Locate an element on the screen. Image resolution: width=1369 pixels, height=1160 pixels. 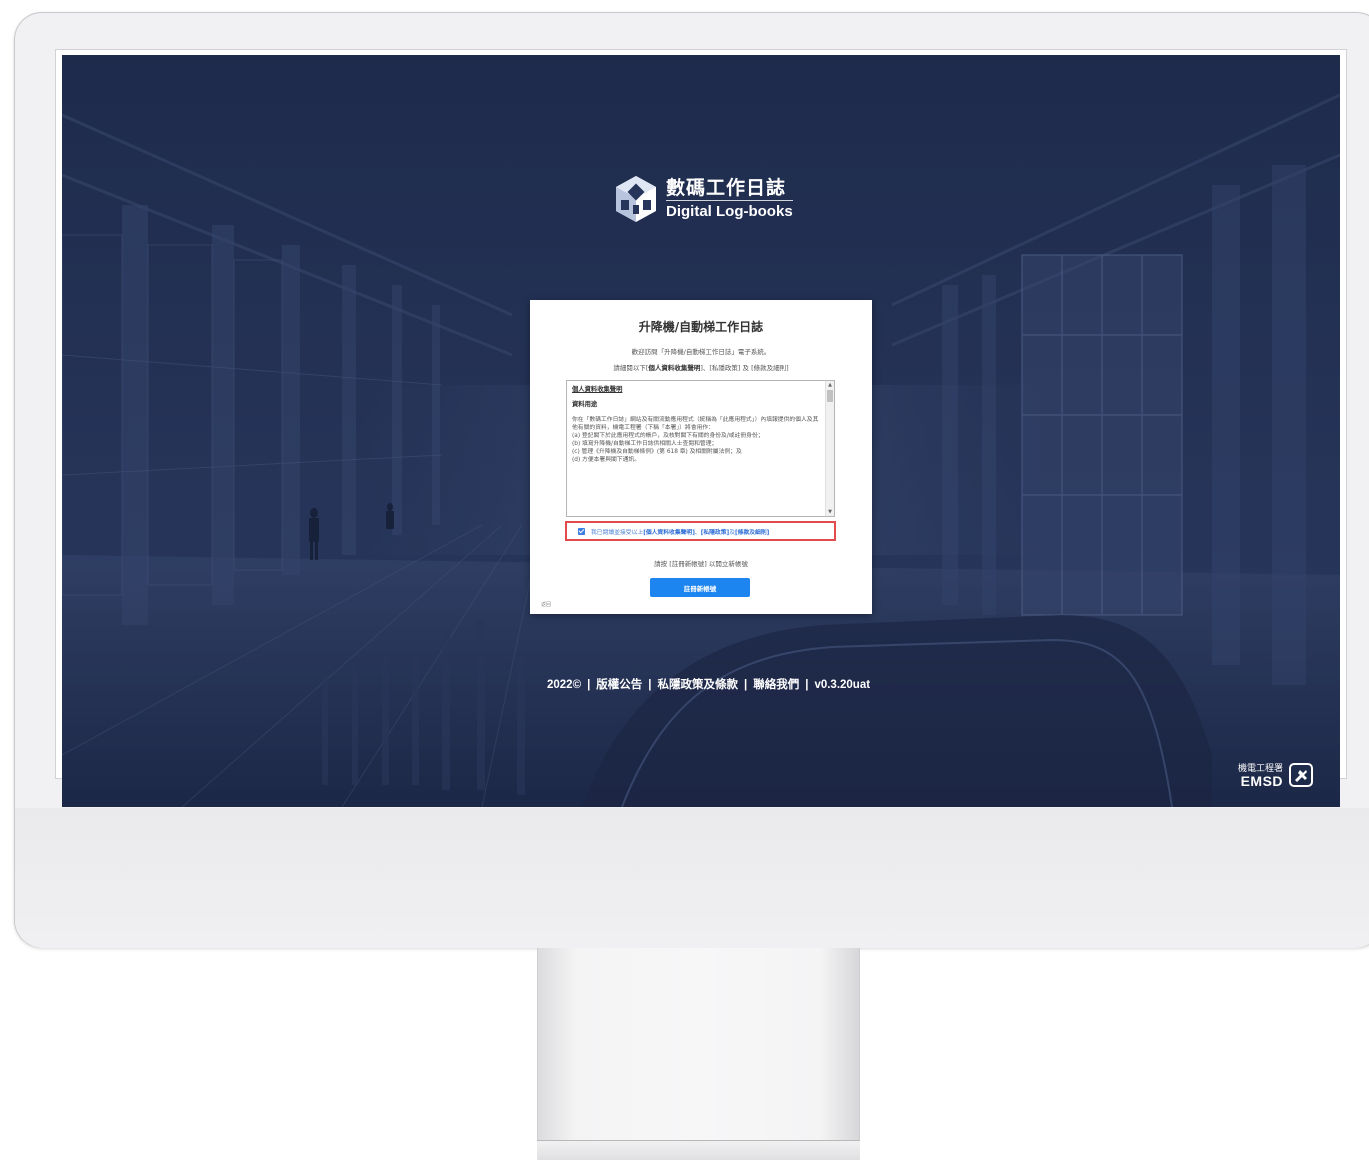
agree-checkbox-row: 我已閱讀並接受以上 [個人資料收集聲明] 、 [私隱政策] 及 [條款及細則] is located at coordinates (700, 531).